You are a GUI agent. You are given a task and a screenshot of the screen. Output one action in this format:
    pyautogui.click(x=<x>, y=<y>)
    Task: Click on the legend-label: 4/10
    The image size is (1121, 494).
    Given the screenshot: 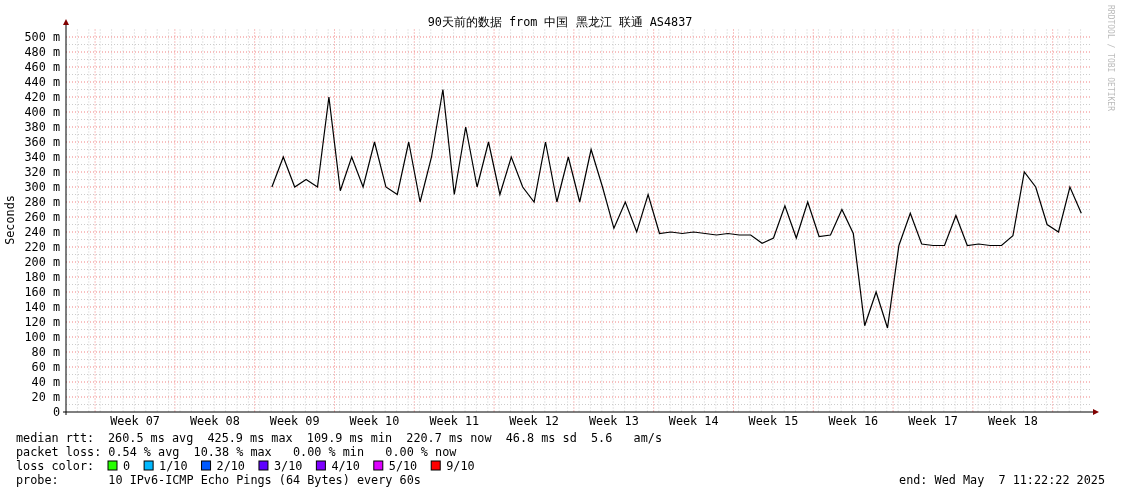 What is the action you would take?
    pyautogui.click(x=345, y=466)
    